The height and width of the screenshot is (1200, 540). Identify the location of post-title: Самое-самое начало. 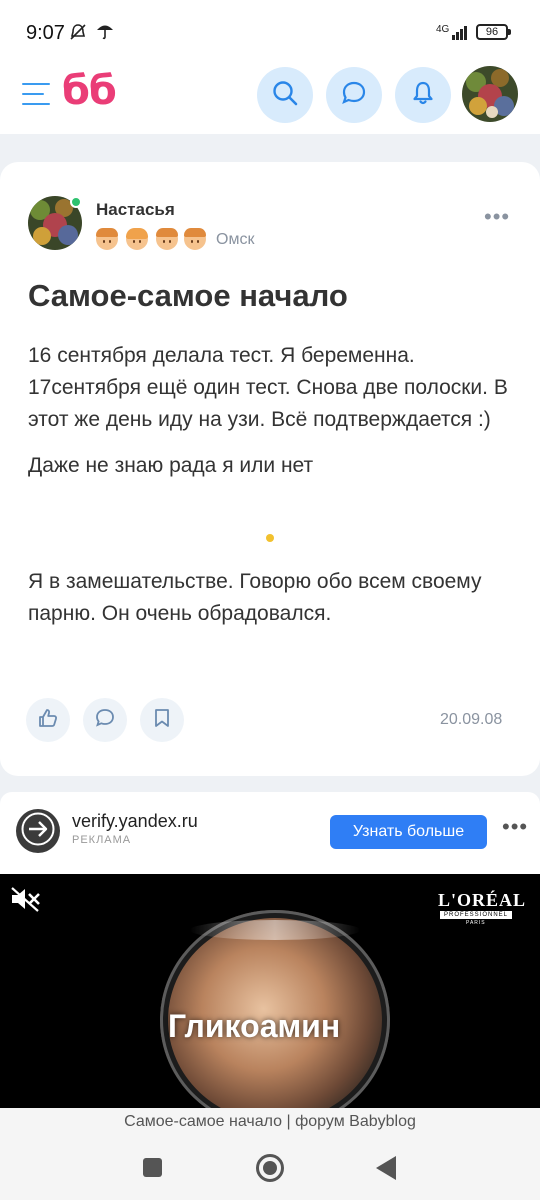
(188, 295).